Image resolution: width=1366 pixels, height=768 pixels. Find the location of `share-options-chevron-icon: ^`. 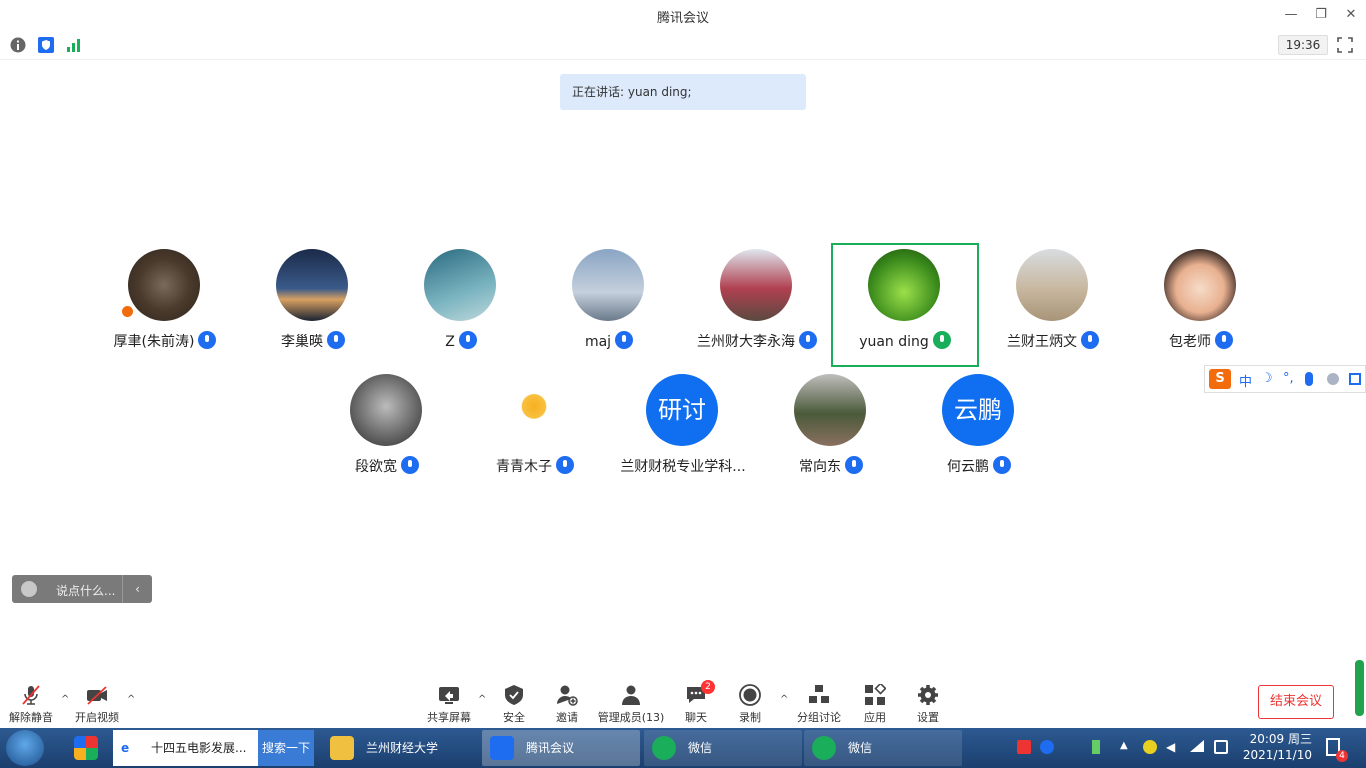

share-options-chevron-icon: ^ is located at coordinates (482, 699).